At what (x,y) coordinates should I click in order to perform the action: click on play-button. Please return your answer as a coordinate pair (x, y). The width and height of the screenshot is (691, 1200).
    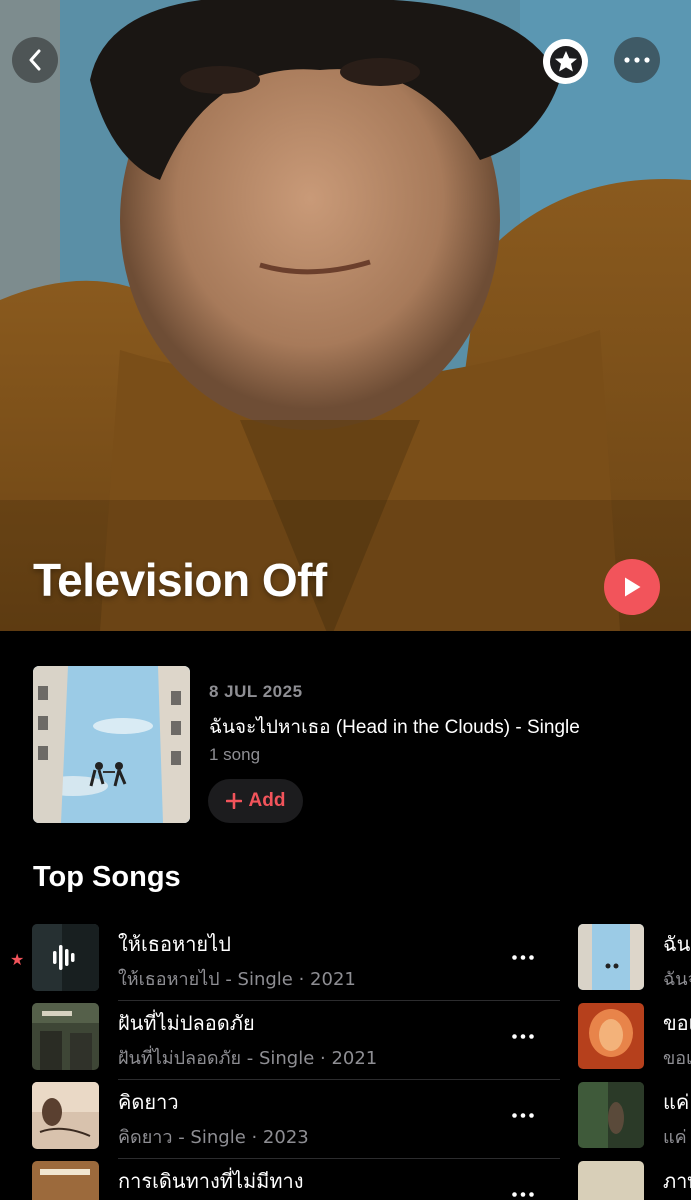
    Looking at the image, I should click on (632, 587).